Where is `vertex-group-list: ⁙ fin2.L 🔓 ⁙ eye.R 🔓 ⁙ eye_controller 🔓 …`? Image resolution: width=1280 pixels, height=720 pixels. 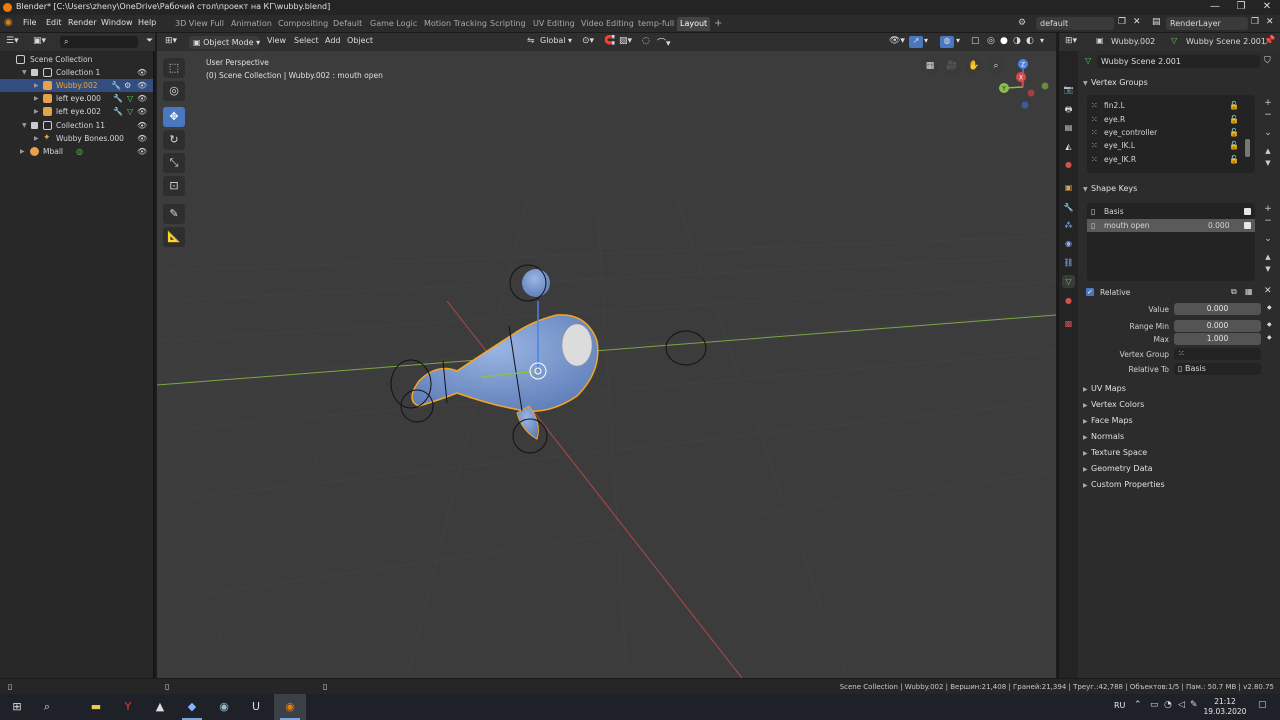 vertex-group-list: ⁙ fin2.L 🔓 ⁙ eye.R 🔓 ⁙ eye_controller 🔓 … is located at coordinates (1171, 134).